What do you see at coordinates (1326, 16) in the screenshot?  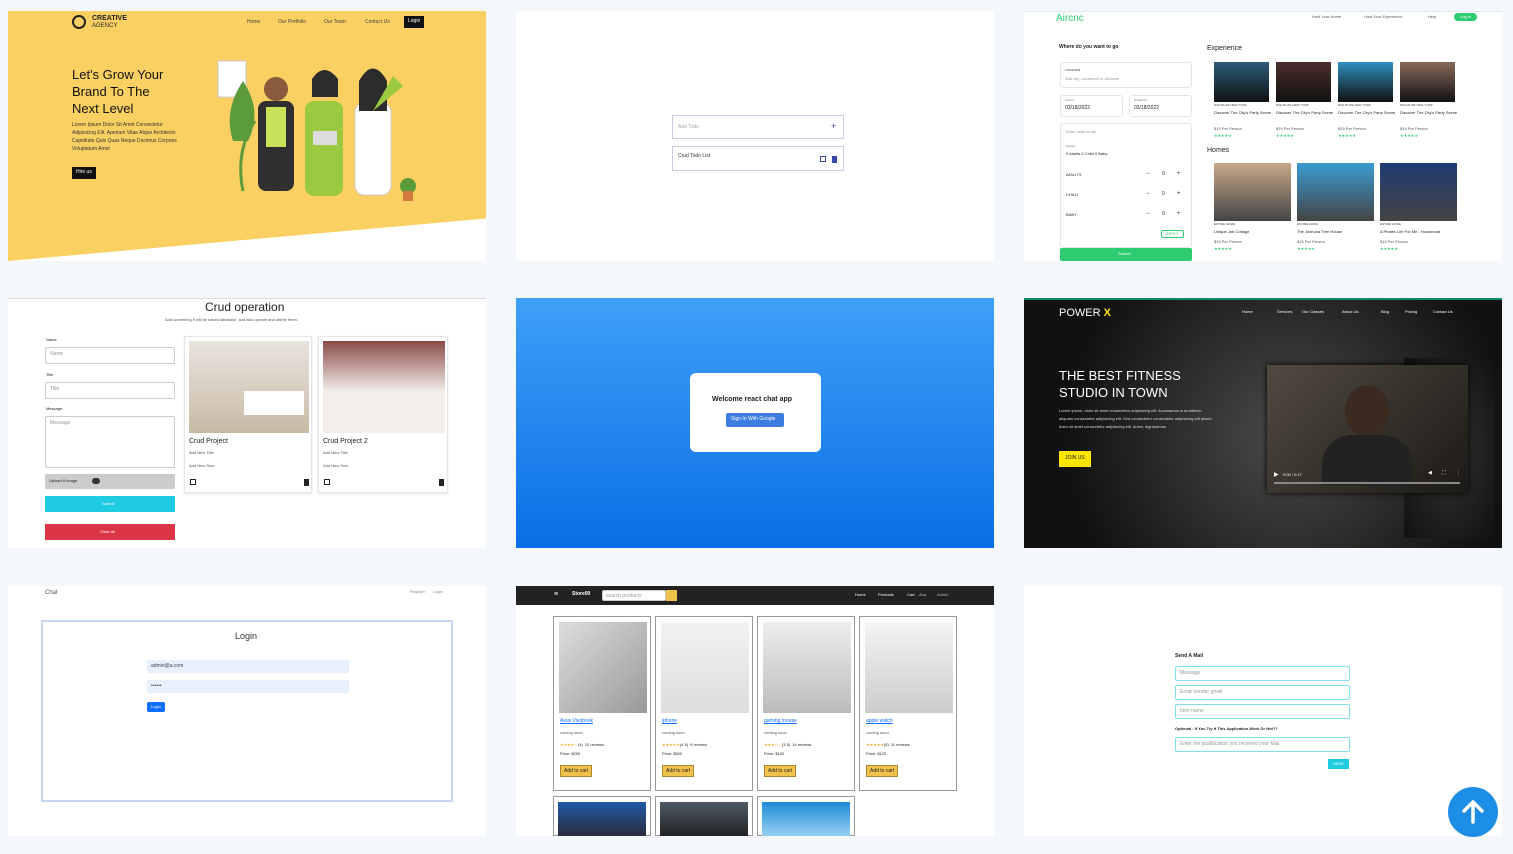 I see `nav-host-home: Host Your Home` at bounding box center [1326, 16].